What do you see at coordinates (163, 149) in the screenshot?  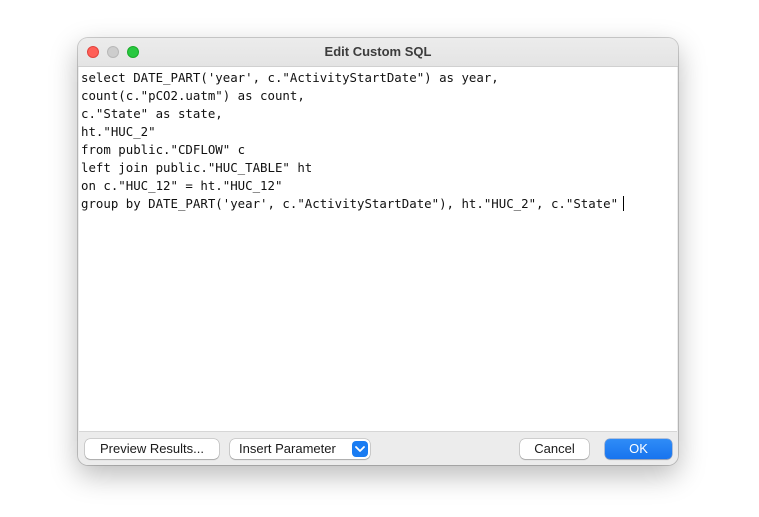 I see `sql-line: from public."CDFLOW" c` at bounding box center [163, 149].